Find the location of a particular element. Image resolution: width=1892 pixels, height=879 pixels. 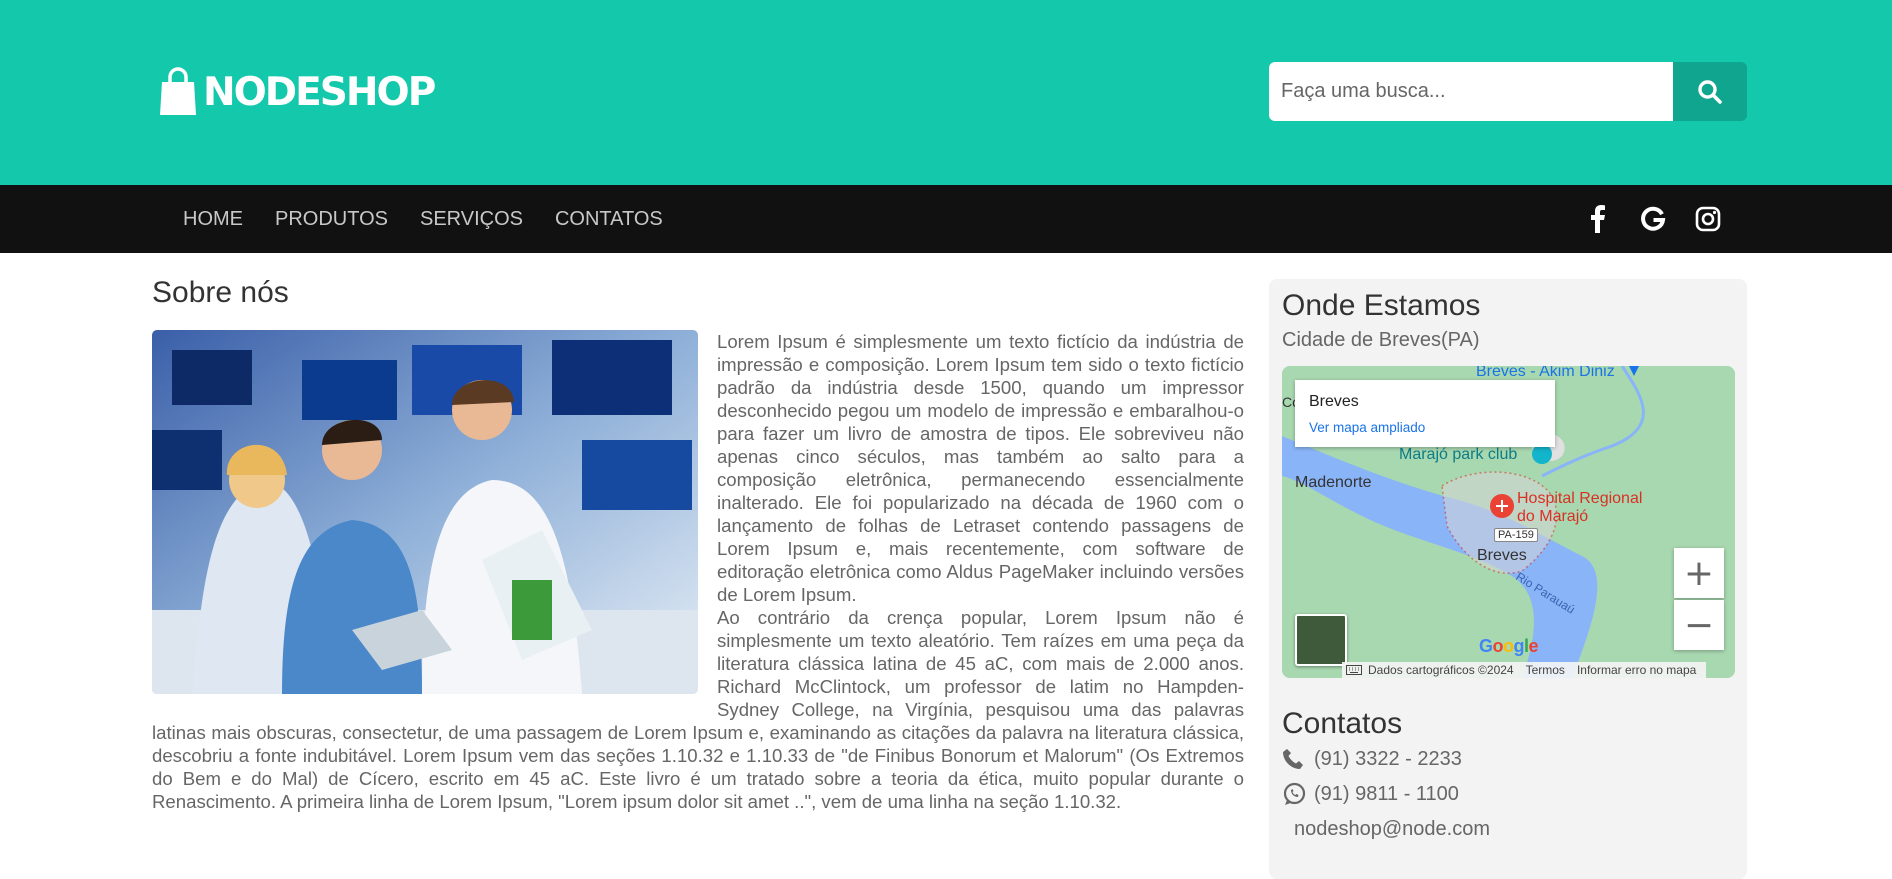

satellite-toggle is located at coordinates (1321, 640).